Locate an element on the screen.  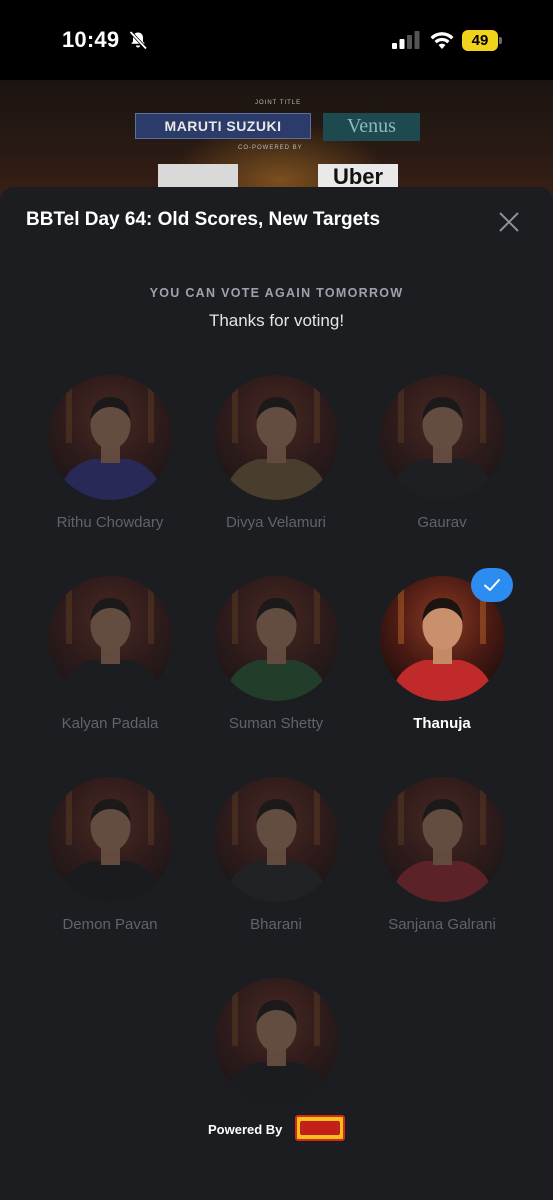
bell-slash-icon is located at coordinates (138, 40).